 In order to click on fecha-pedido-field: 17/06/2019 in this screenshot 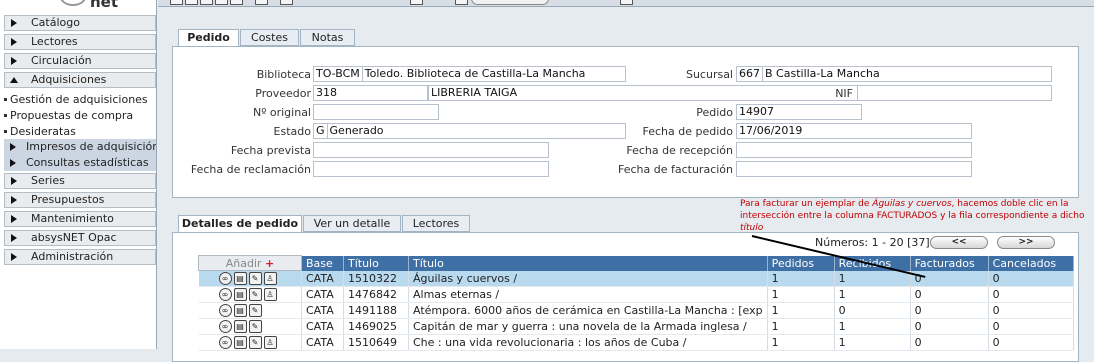, I will do `click(854, 131)`.